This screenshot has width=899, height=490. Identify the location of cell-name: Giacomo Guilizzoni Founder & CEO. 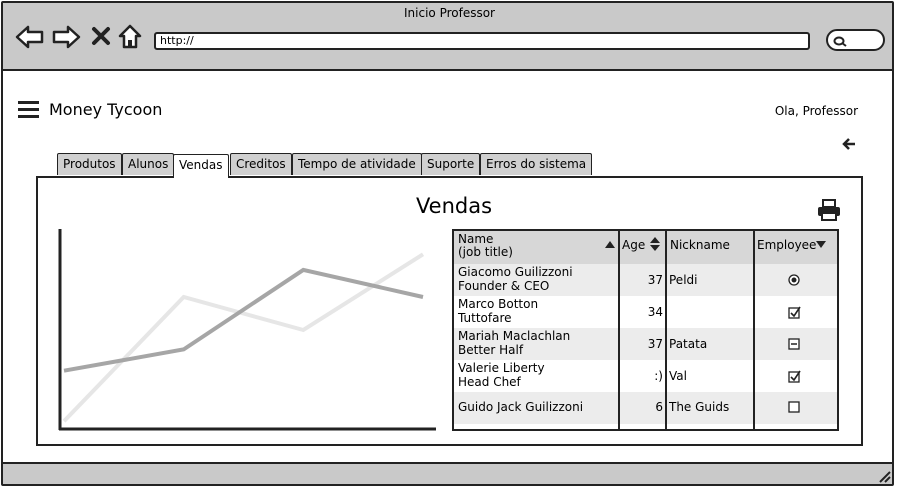
(538, 280).